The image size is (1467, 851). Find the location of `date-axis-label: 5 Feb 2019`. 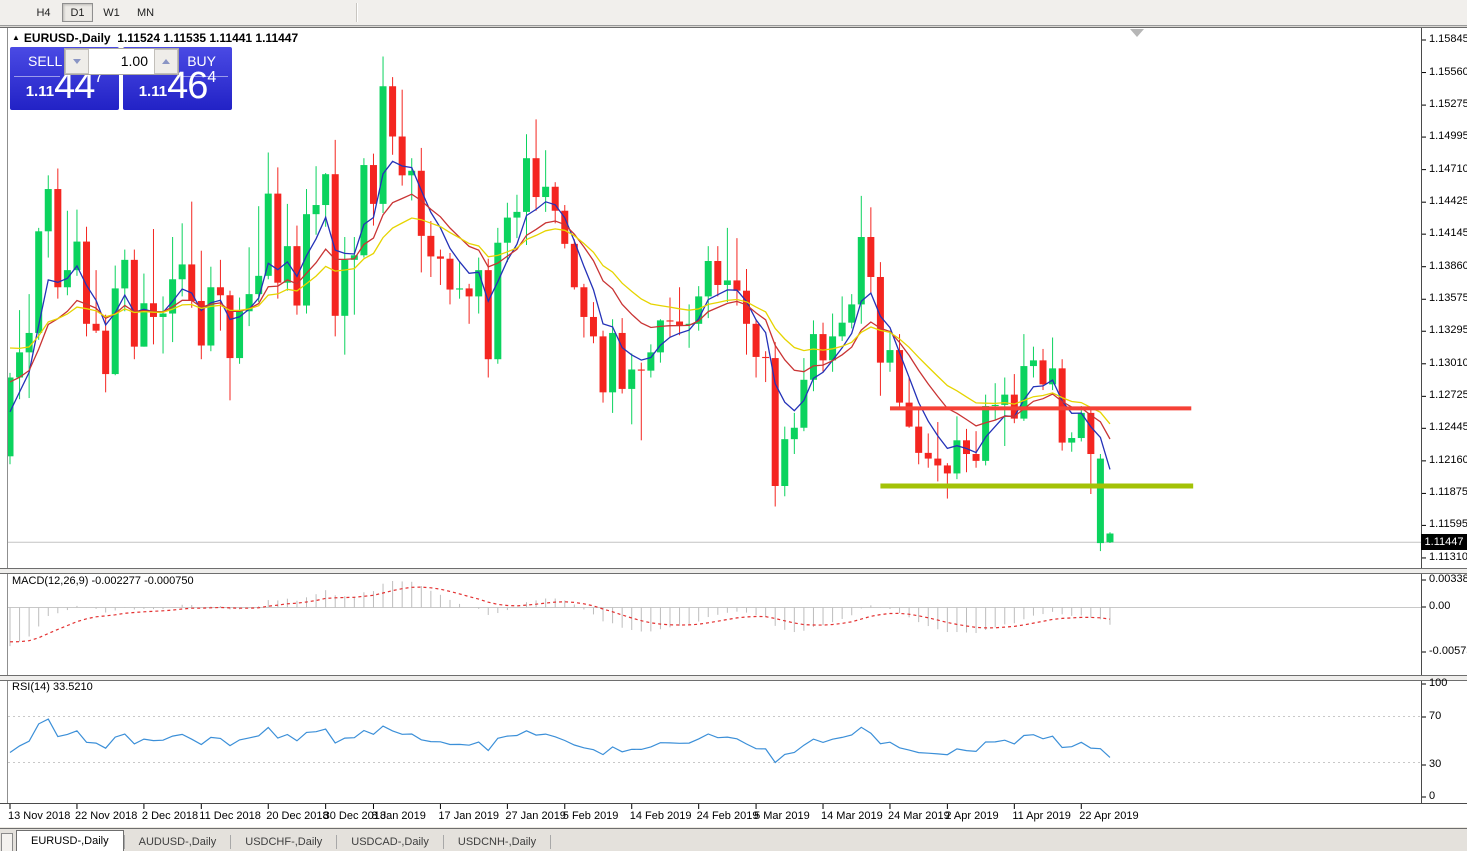

date-axis-label: 5 Feb 2019 is located at coordinates (590, 816).